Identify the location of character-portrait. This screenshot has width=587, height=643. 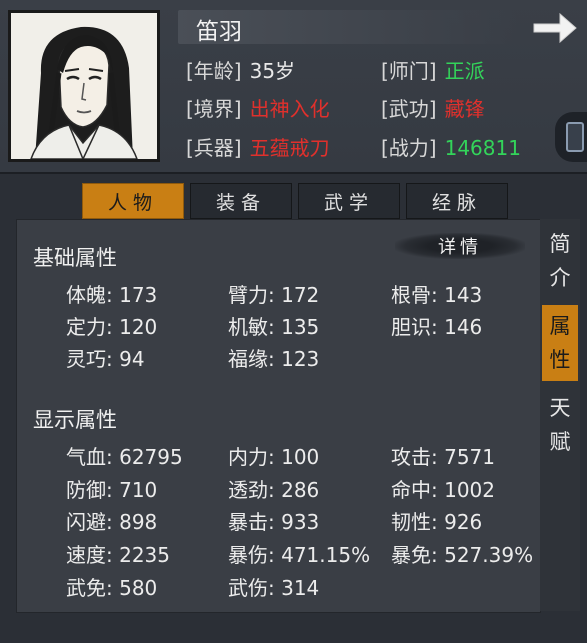
(84, 86).